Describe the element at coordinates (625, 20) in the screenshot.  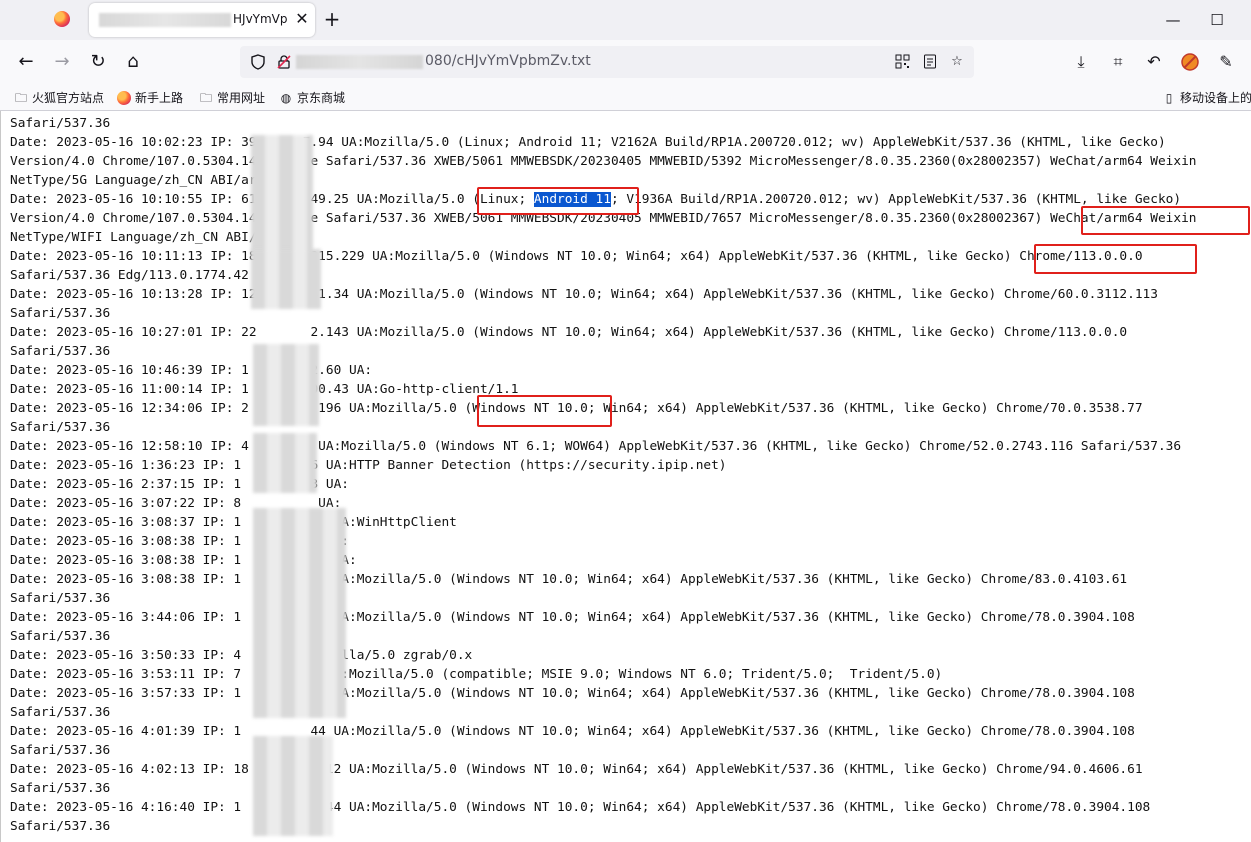
I see `tab-strip: HJvYmVp ✕ + — ☐` at that location.